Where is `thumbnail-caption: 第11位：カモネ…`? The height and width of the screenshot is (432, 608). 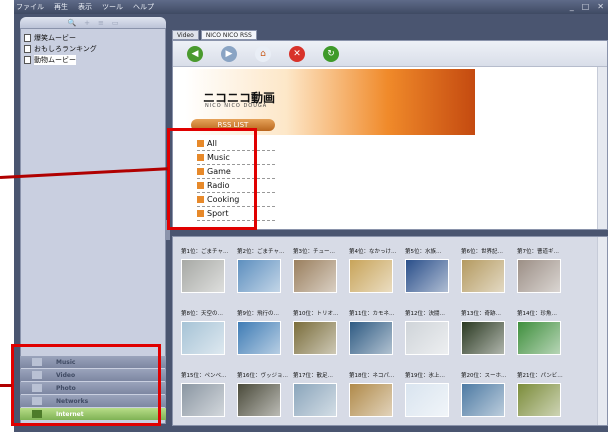
thumbnail-caption: 第11位：カモネ… is located at coordinates (372, 314).